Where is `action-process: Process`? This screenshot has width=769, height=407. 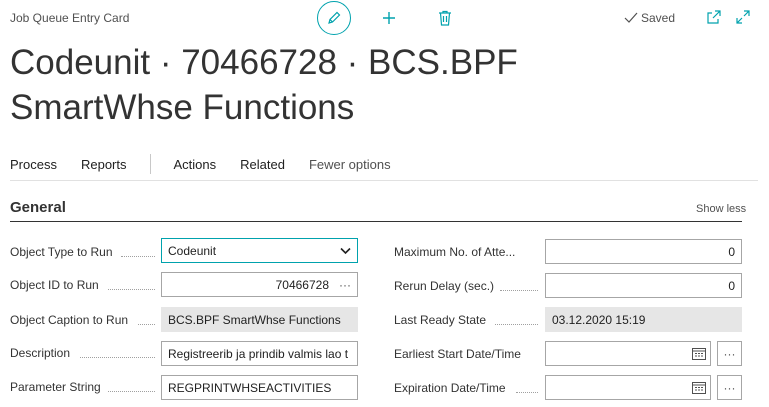
action-process: Process is located at coordinates (33, 164).